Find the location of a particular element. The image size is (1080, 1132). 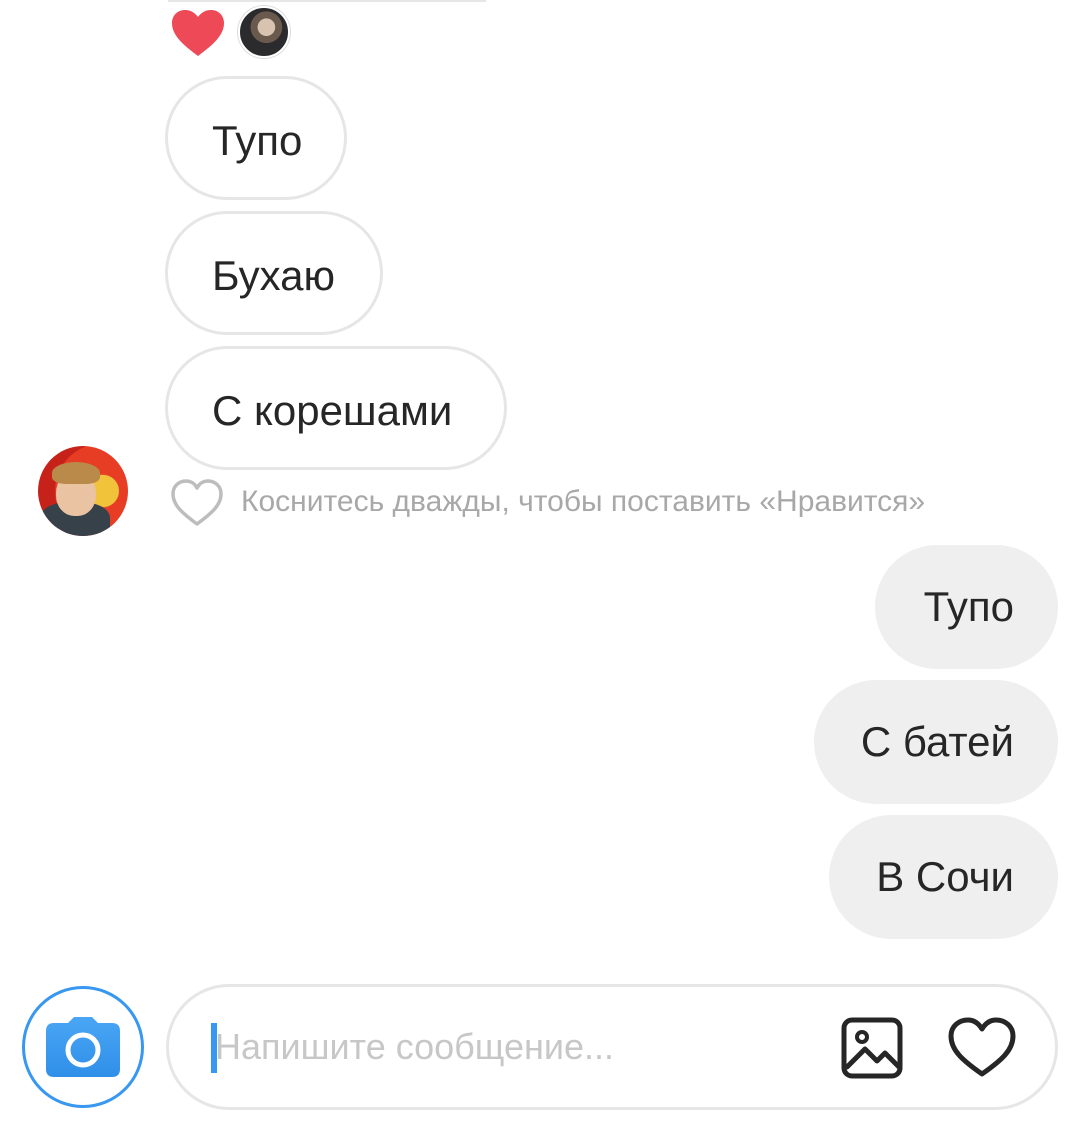

message-text: С батей is located at coordinates (937, 741).